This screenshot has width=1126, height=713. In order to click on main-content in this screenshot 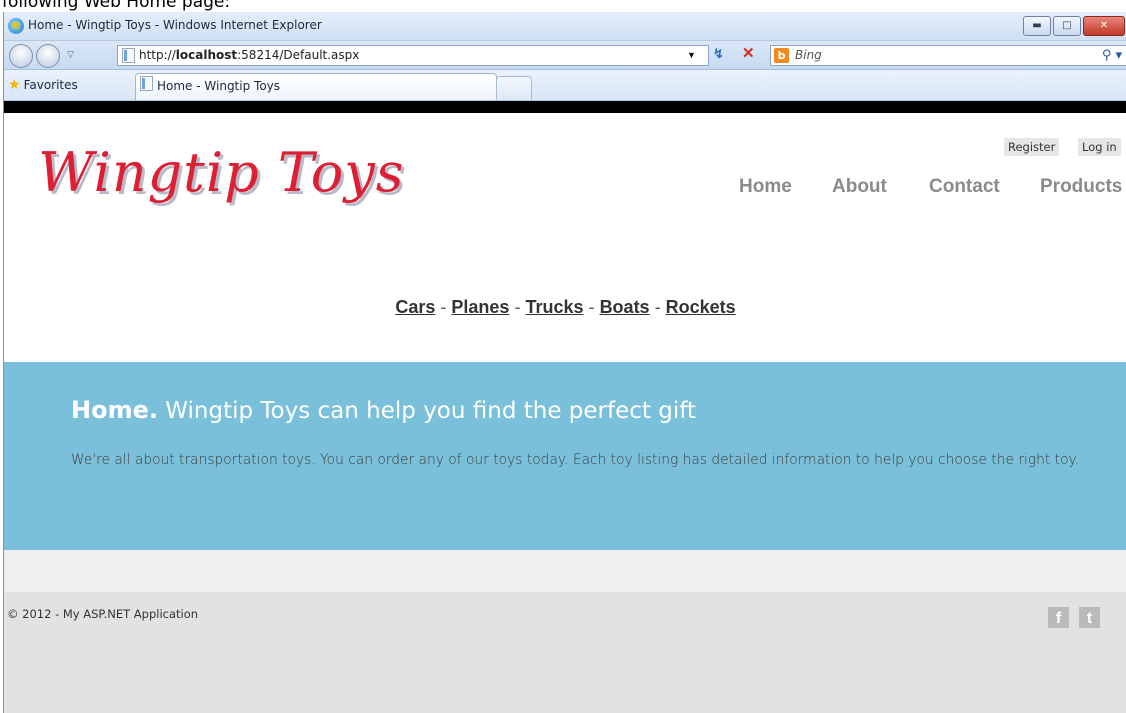, I will do `click(565, 571)`.